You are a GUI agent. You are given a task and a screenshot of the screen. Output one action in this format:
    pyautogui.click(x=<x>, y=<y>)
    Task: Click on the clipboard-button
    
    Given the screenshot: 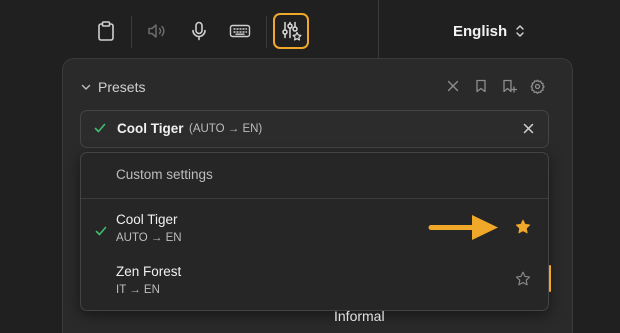 What is the action you would take?
    pyautogui.click(x=106, y=31)
    